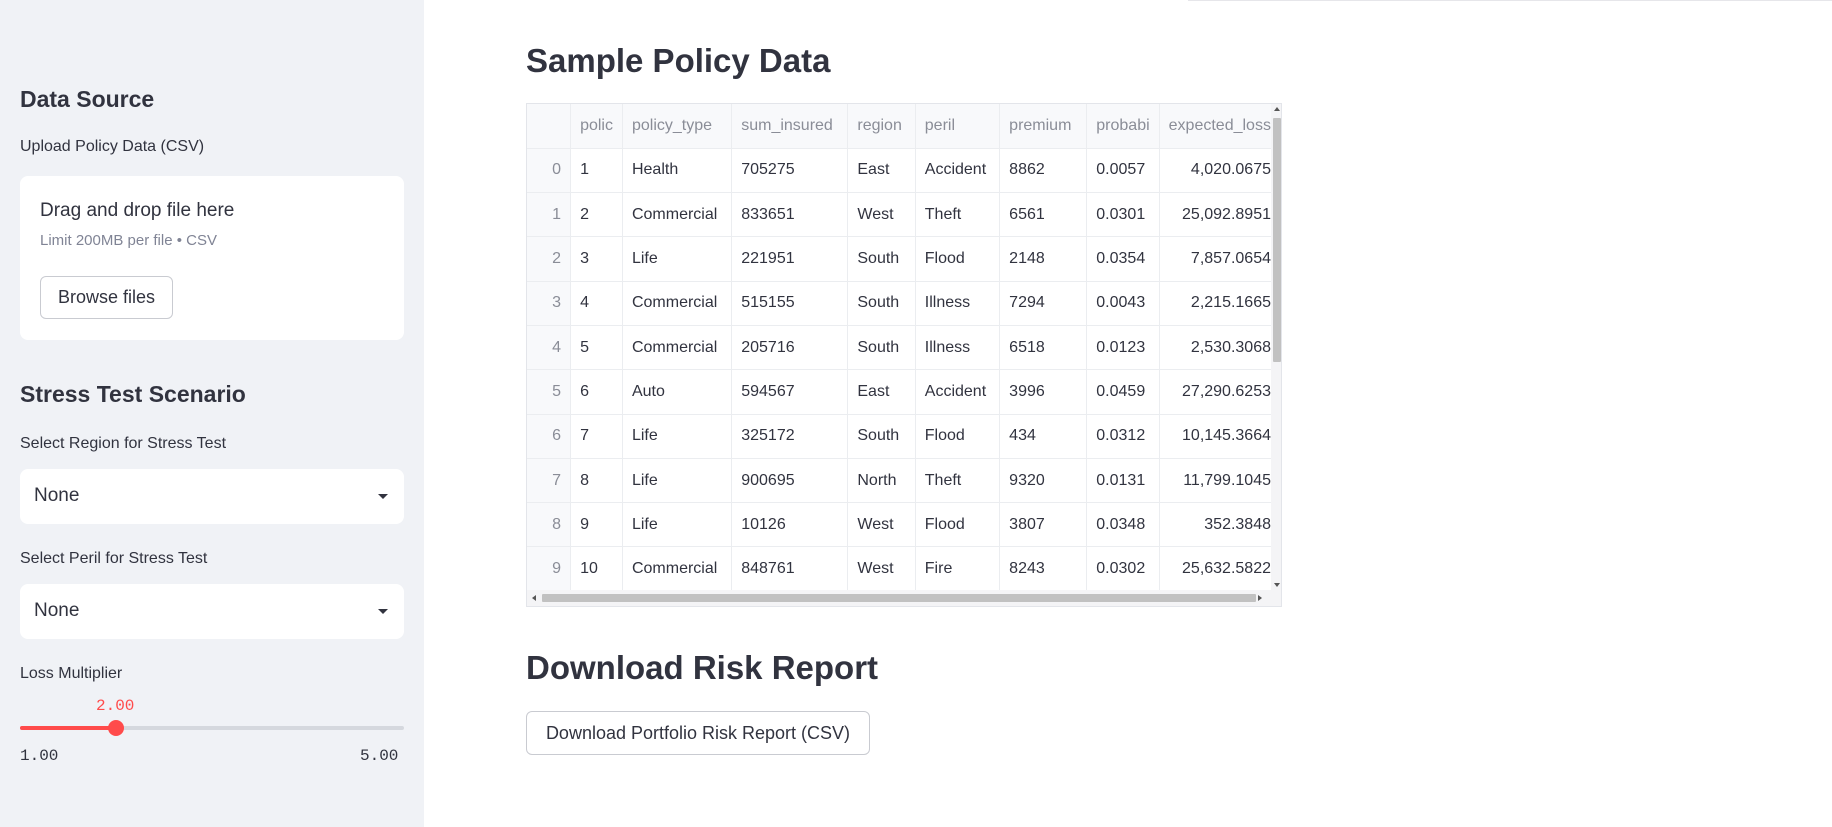 This screenshot has width=1832, height=827. What do you see at coordinates (881, 126) in the screenshot?
I see `column-header: region` at bounding box center [881, 126].